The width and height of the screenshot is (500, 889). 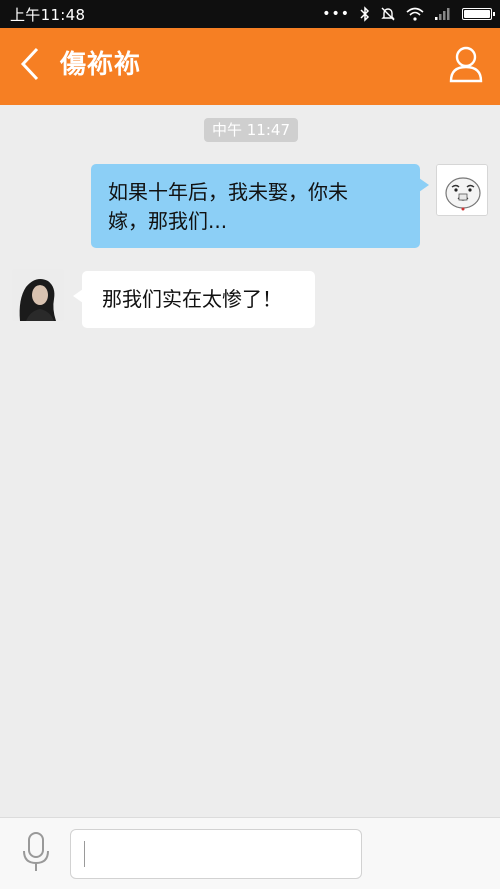 I want to click on back-button, so click(x=30, y=66).